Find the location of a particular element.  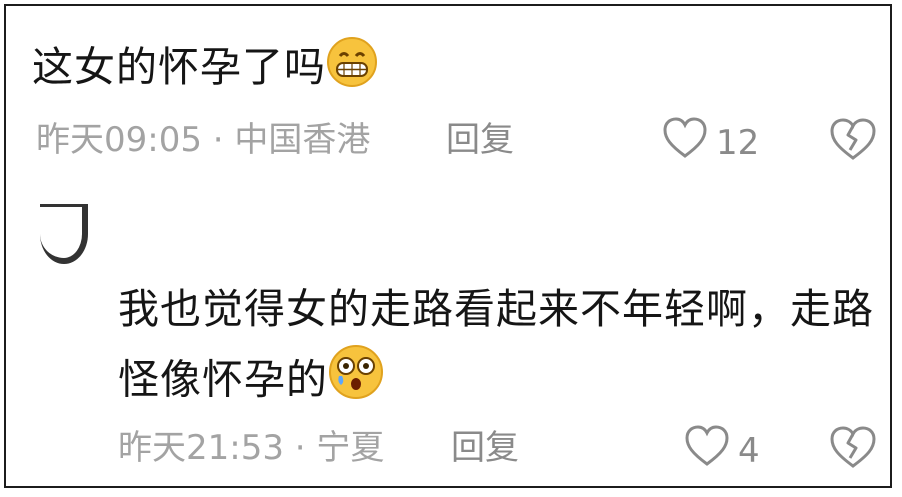

previous-content-edge is located at coordinates (18, 9).